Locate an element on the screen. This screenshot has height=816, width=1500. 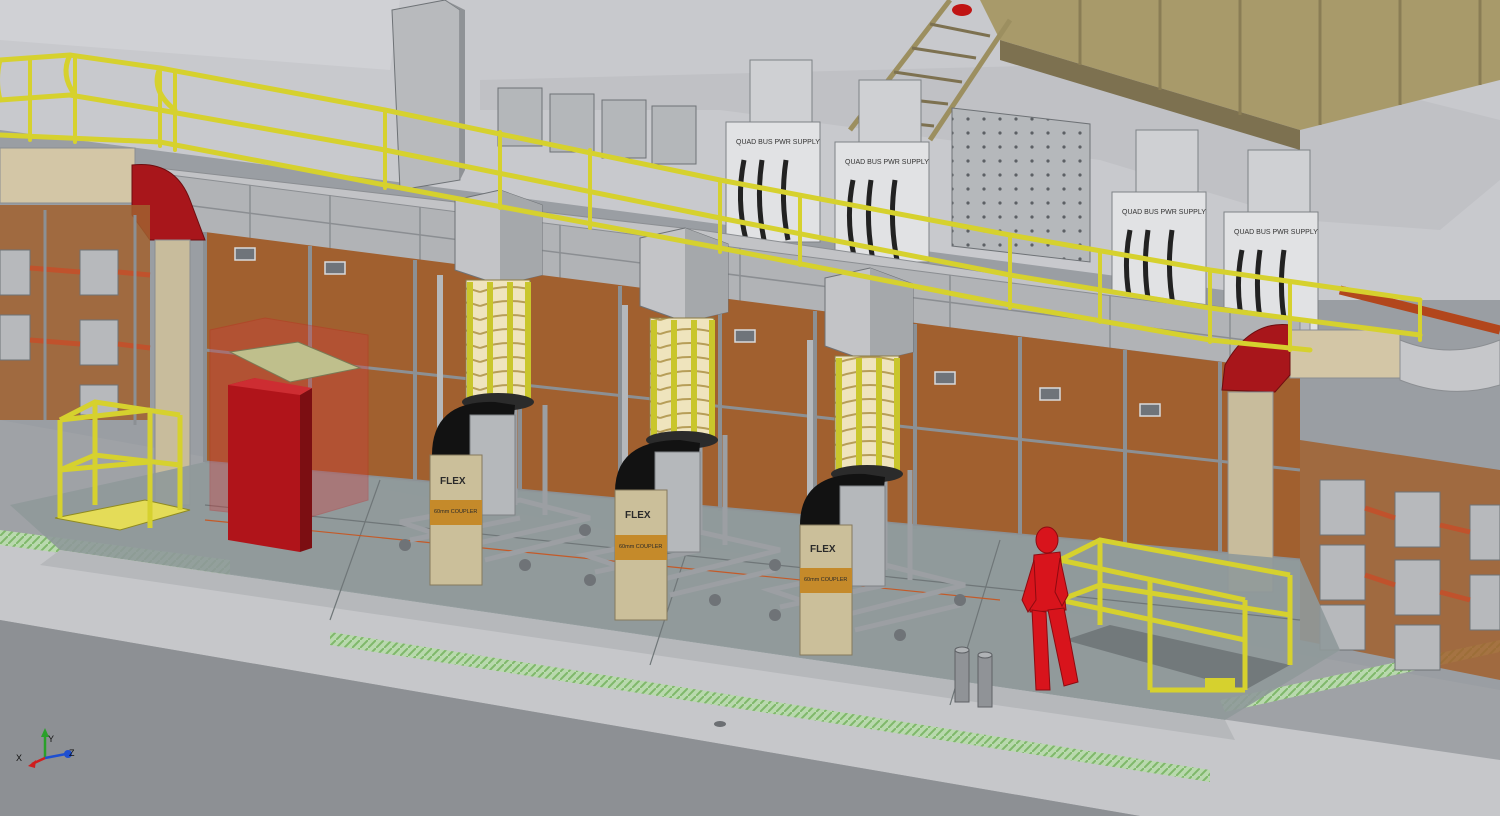
red-cabinet-front is located at coordinates (264, 465).